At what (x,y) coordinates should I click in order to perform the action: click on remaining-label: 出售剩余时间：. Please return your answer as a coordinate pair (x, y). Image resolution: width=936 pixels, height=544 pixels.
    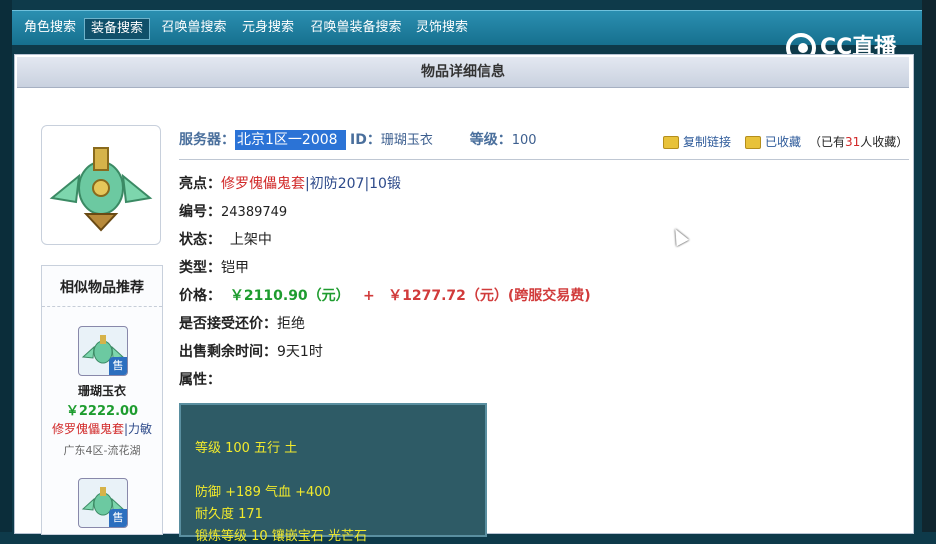
    Looking at the image, I should click on (228, 352).